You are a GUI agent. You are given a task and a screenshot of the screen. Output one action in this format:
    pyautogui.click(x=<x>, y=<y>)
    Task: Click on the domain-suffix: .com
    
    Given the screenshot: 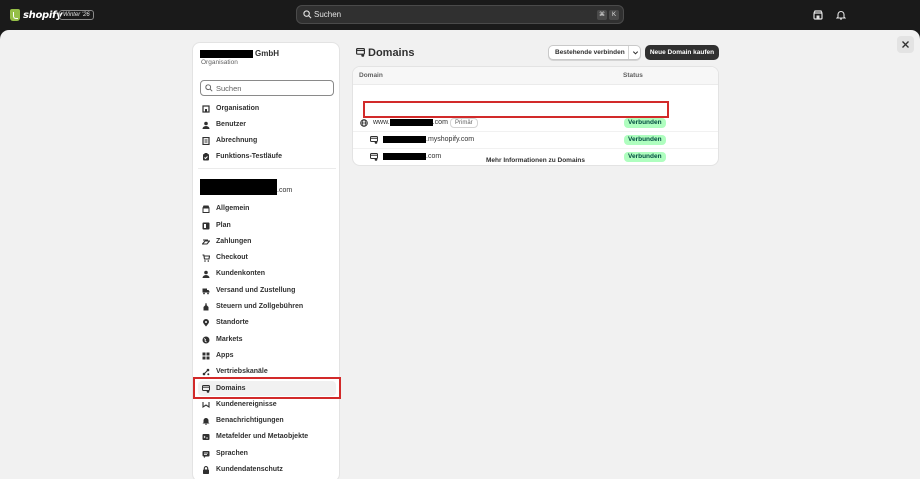 What is the action you would take?
    pyautogui.click(x=440, y=122)
    